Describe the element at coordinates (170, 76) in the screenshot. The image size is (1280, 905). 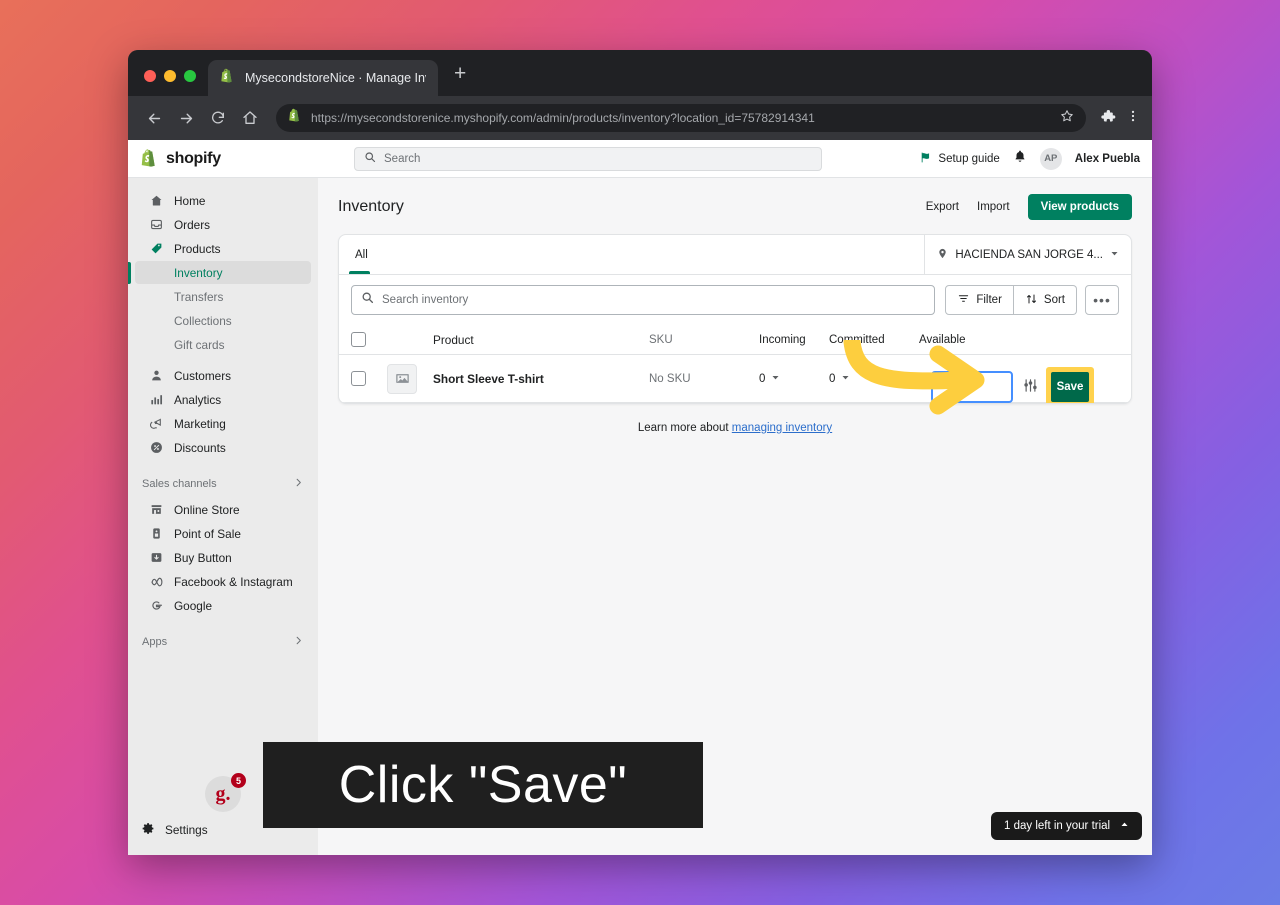
I see `minimize-window-button` at that location.